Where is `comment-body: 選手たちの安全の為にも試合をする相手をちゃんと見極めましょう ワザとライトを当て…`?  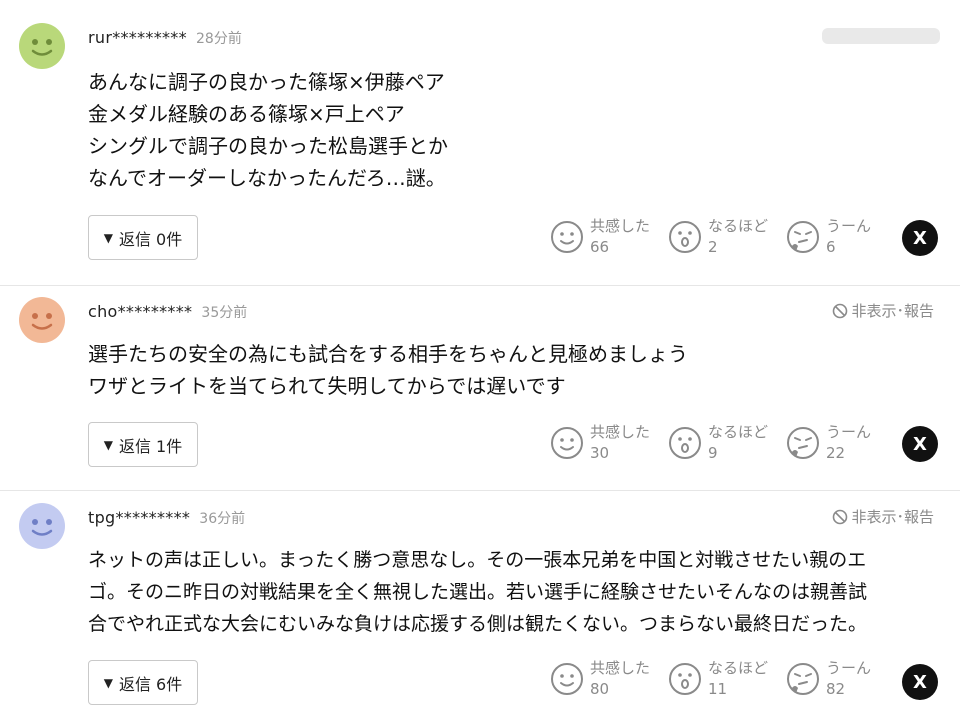
comment-body: 選手たちの安全の為にも試合をする相手をちゃんと見極めましょう ワザとライトを当て… is located at coordinates (388, 370).